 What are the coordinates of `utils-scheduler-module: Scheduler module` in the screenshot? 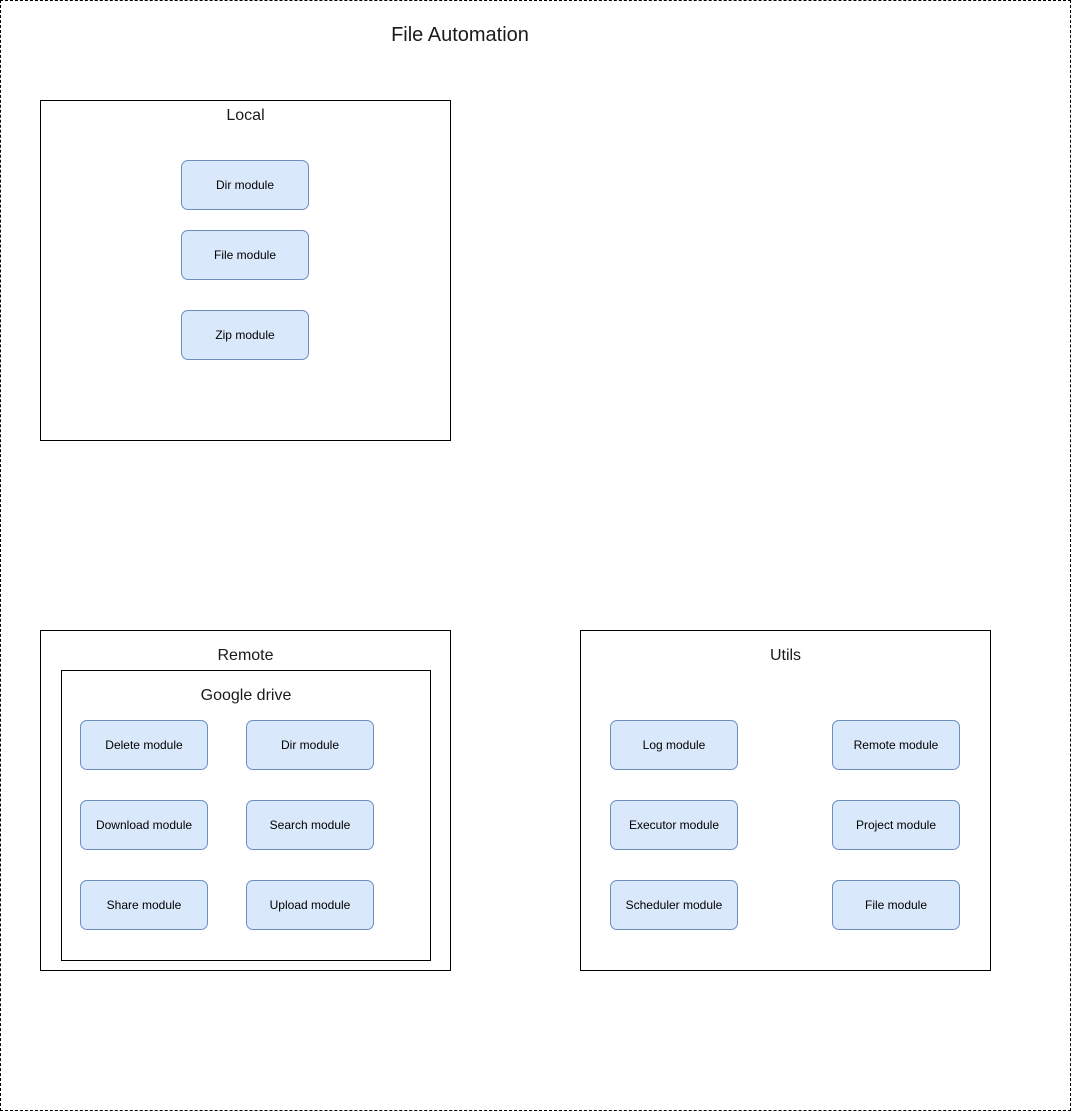 It's located at (674, 905).